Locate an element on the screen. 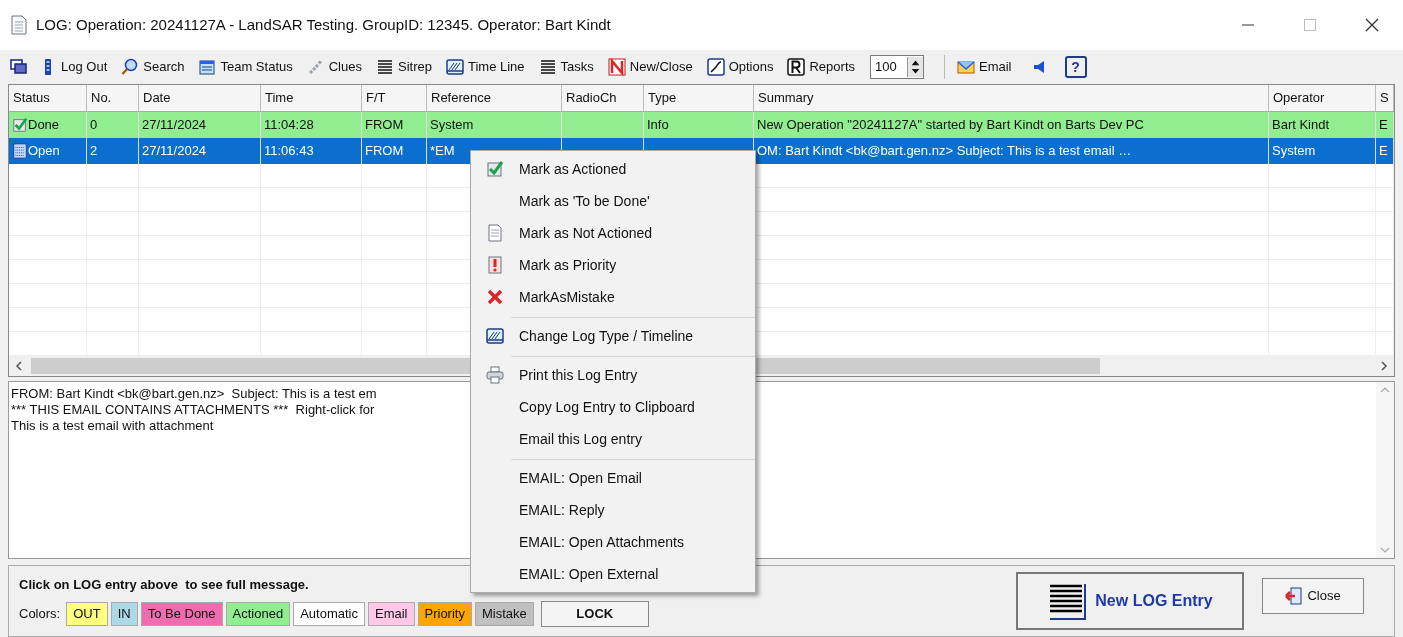  hint-text: Click on LOG entry above to see full message. is located at coordinates (164, 585).